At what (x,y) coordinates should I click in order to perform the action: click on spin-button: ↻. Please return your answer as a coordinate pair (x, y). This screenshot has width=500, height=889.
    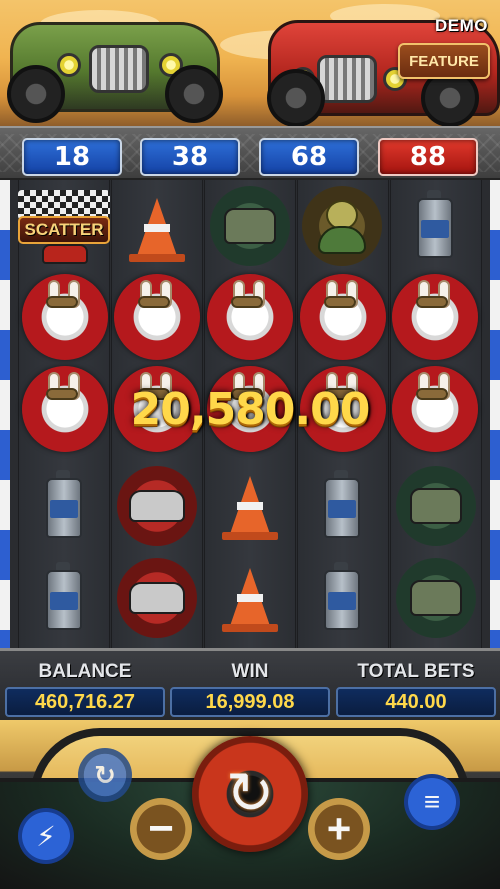
    Looking at the image, I should click on (250, 794).